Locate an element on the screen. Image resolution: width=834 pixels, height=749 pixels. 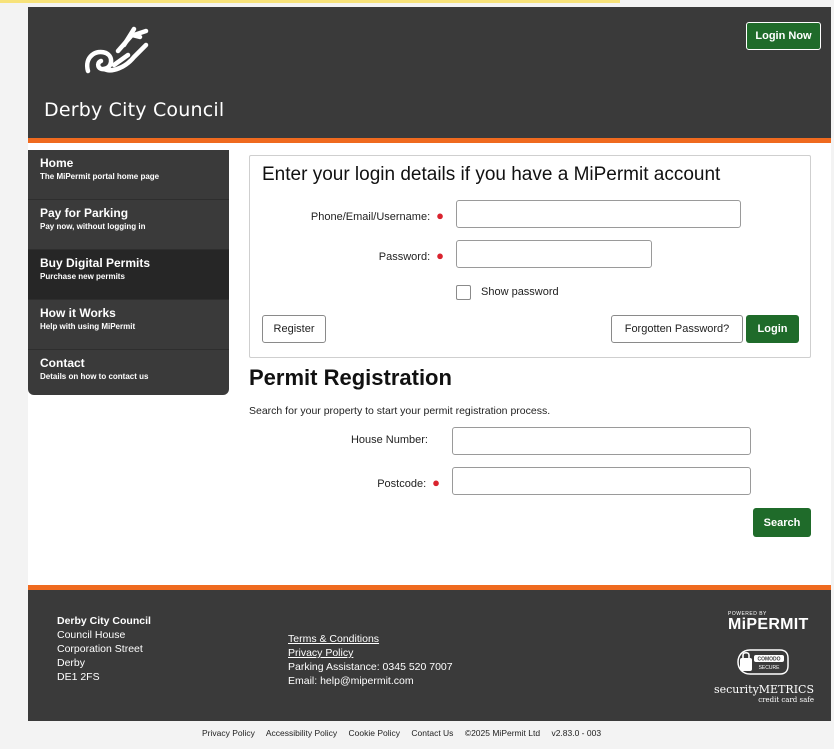
address-line: Corporation Street is located at coordinates (100, 649).